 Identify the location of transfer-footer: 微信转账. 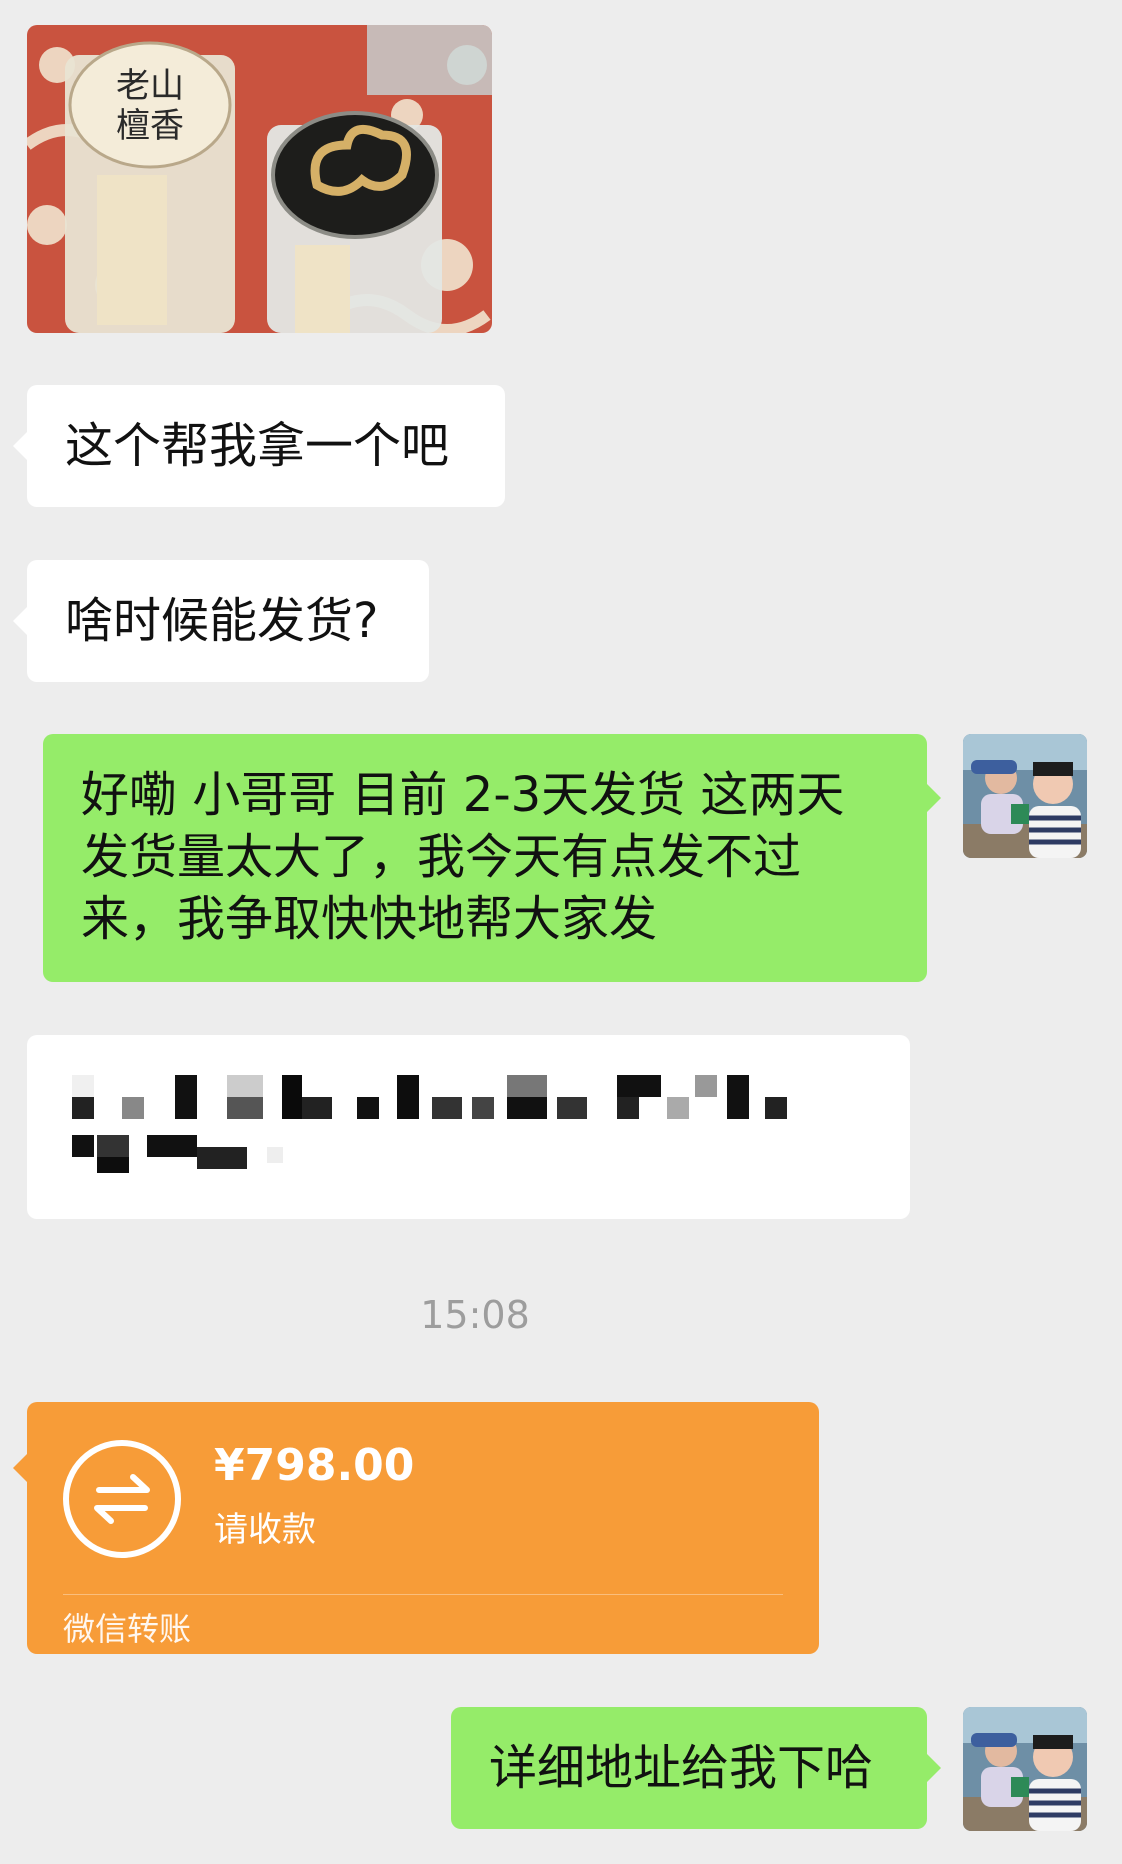
(127, 1629).